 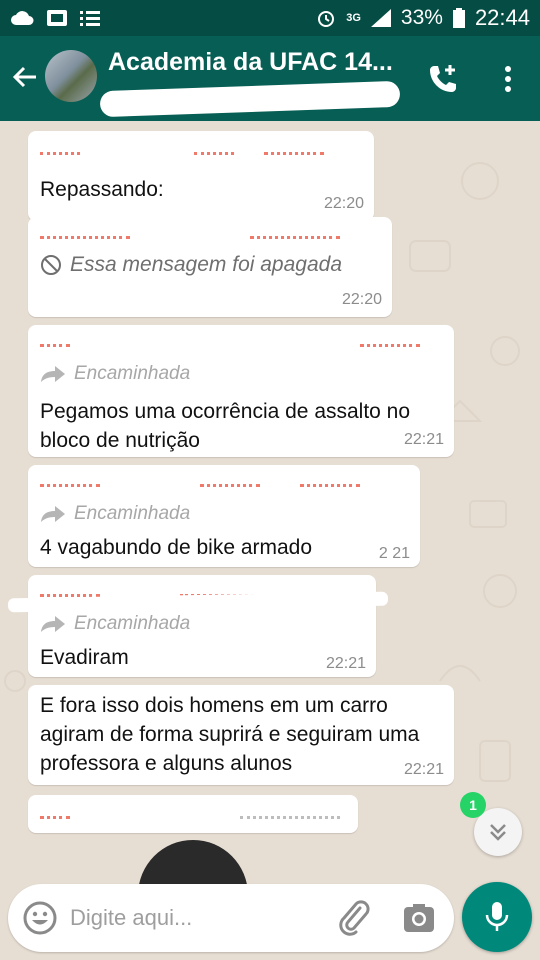 What do you see at coordinates (421, 17) in the screenshot?
I see `battery-percent: 33%` at bounding box center [421, 17].